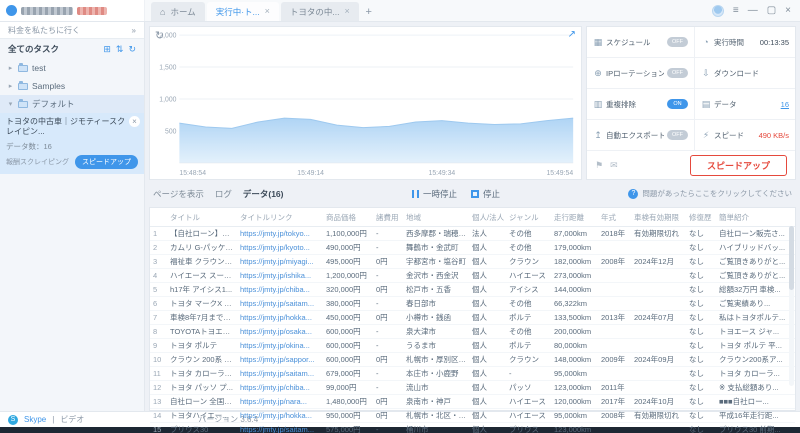  What do you see at coordinates (753, 10) in the screenshot?
I see `minimize-icon: —` at bounding box center [753, 10].